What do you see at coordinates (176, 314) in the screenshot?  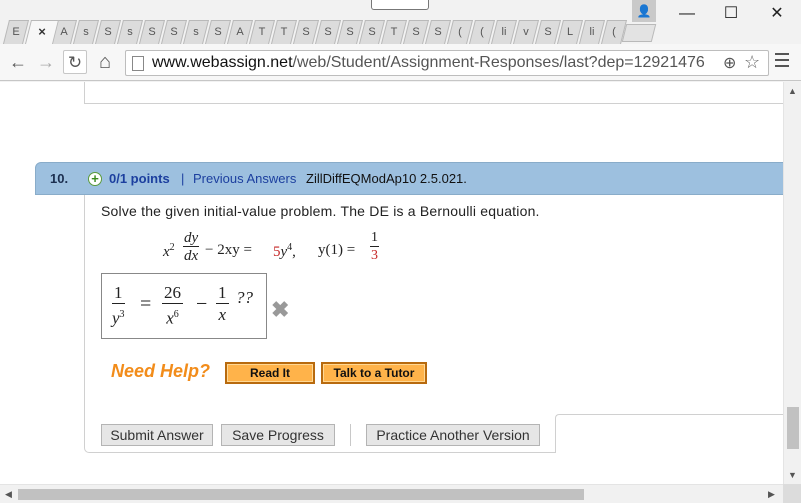 I see `answer-frac2-exp: 6` at bounding box center [176, 314].